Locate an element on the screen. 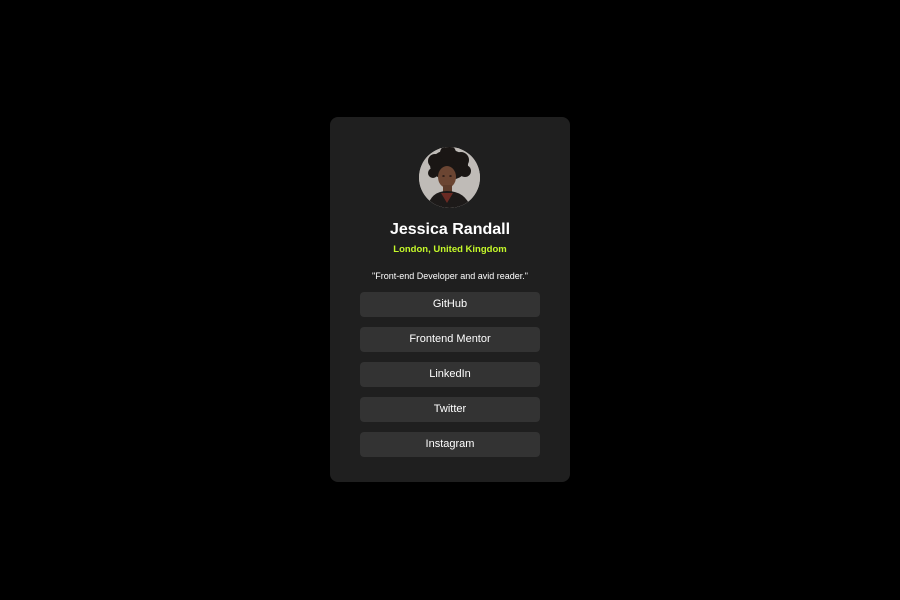 This screenshot has width=900, height=600. avatar-portrait-image is located at coordinates (449, 177).